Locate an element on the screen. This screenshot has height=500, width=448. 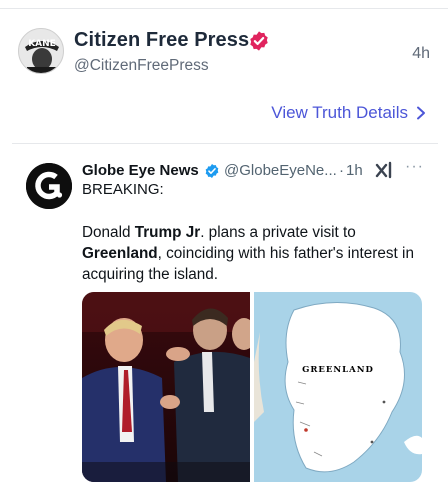
body-bold-place: Greenland is located at coordinates (120, 253).